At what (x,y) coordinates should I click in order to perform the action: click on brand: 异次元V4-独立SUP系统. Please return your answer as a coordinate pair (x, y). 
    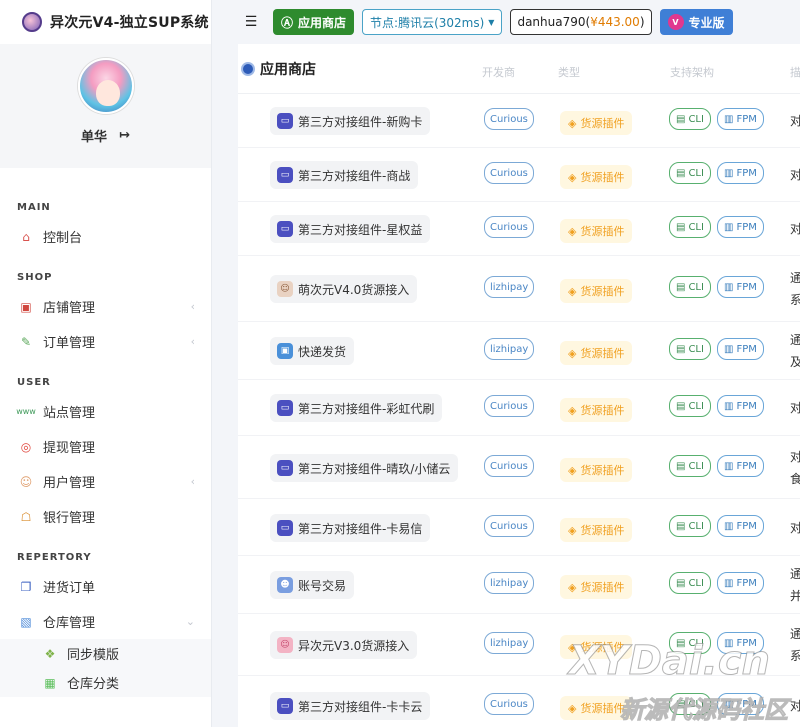
    Looking at the image, I should click on (105, 22).